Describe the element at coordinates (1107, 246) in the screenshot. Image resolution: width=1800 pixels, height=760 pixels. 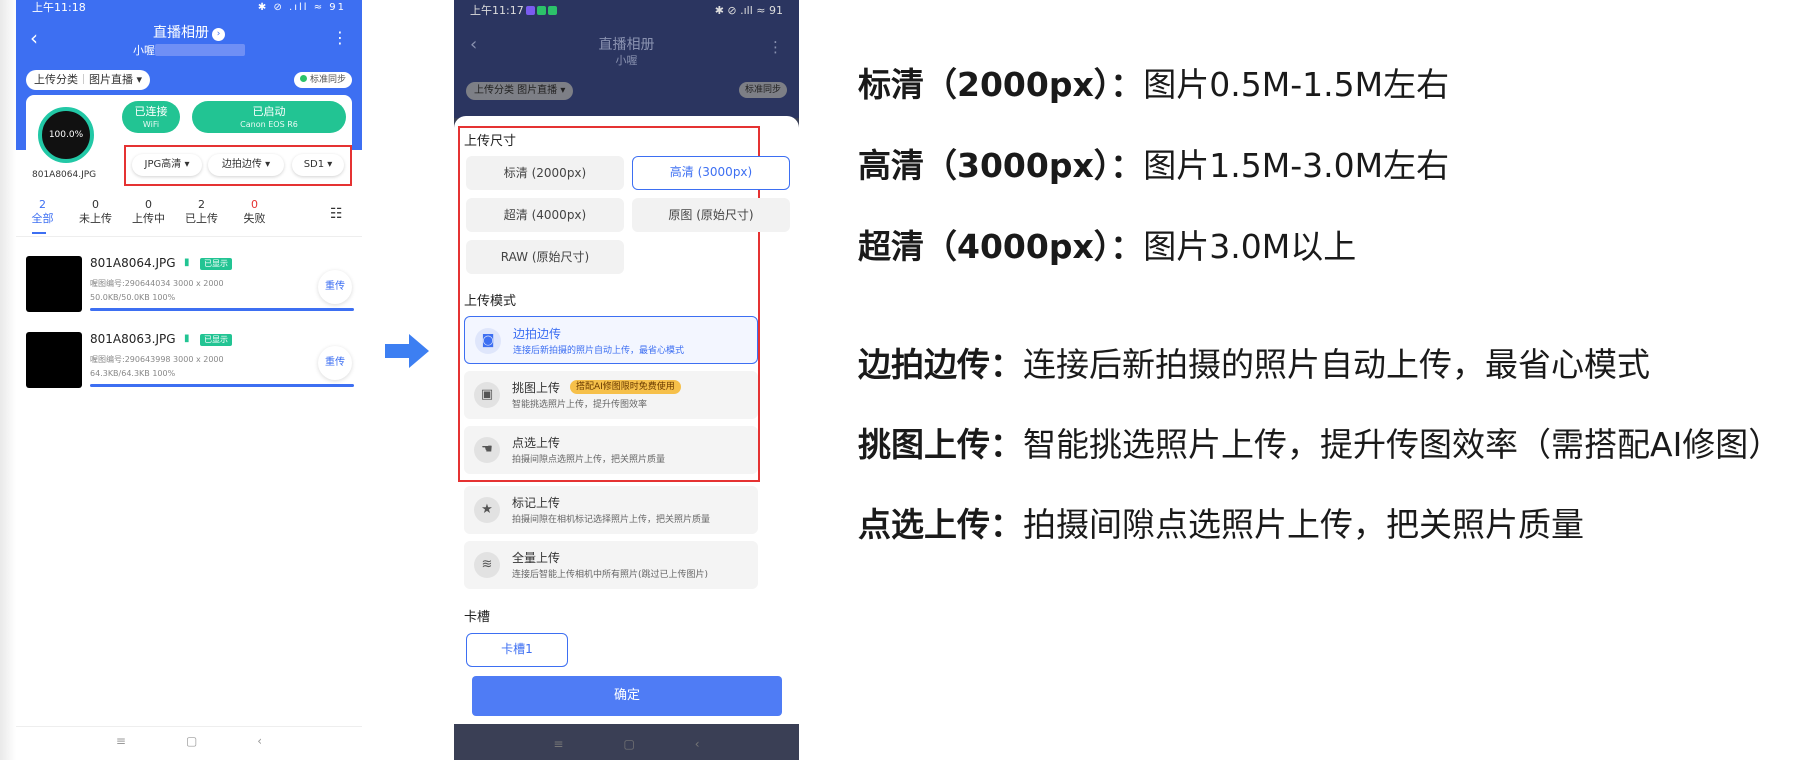
I see `explain-line-uhd: 超清（4000px）：图片3.0M以上` at that location.